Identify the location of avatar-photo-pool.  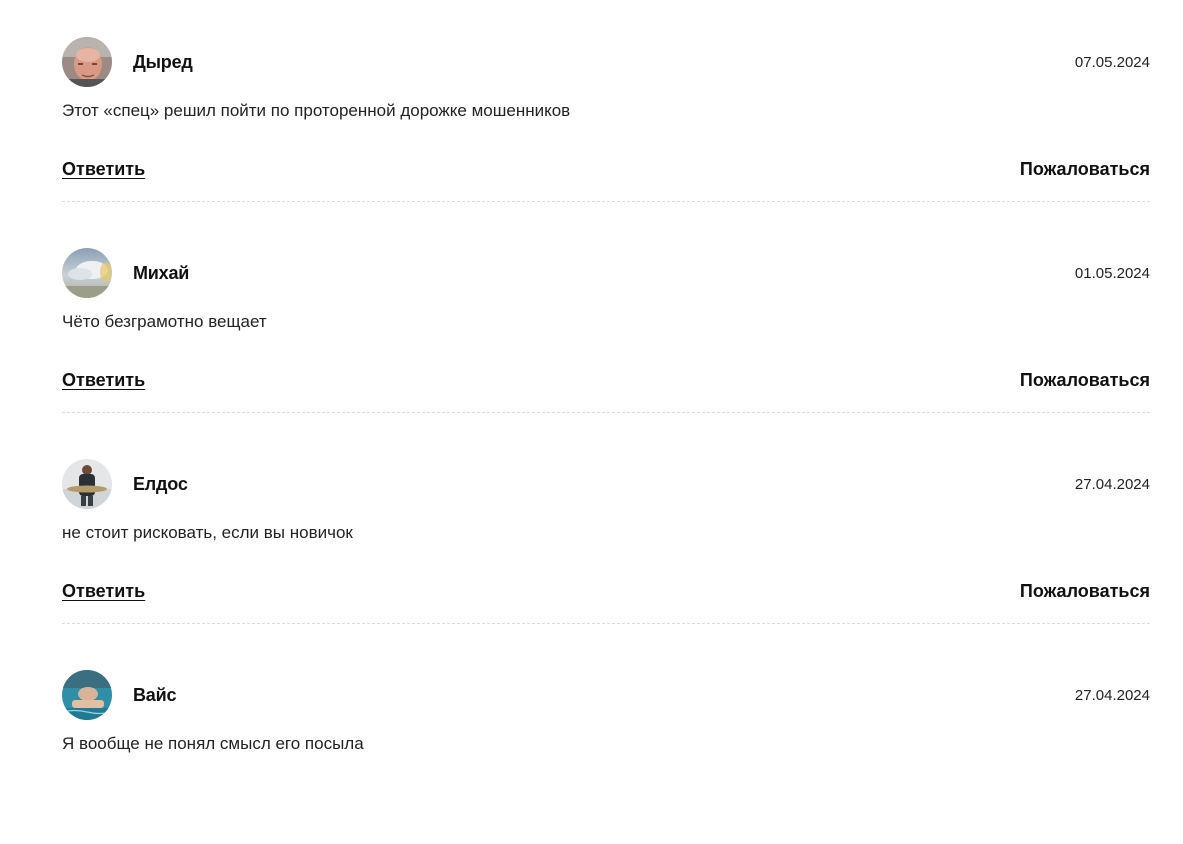
(87, 695).